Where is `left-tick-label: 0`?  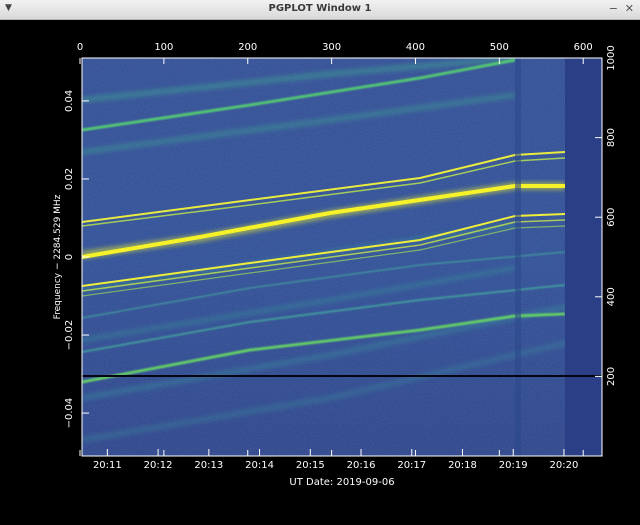
left-tick-label: 0 is located at coordinates (69, 257).